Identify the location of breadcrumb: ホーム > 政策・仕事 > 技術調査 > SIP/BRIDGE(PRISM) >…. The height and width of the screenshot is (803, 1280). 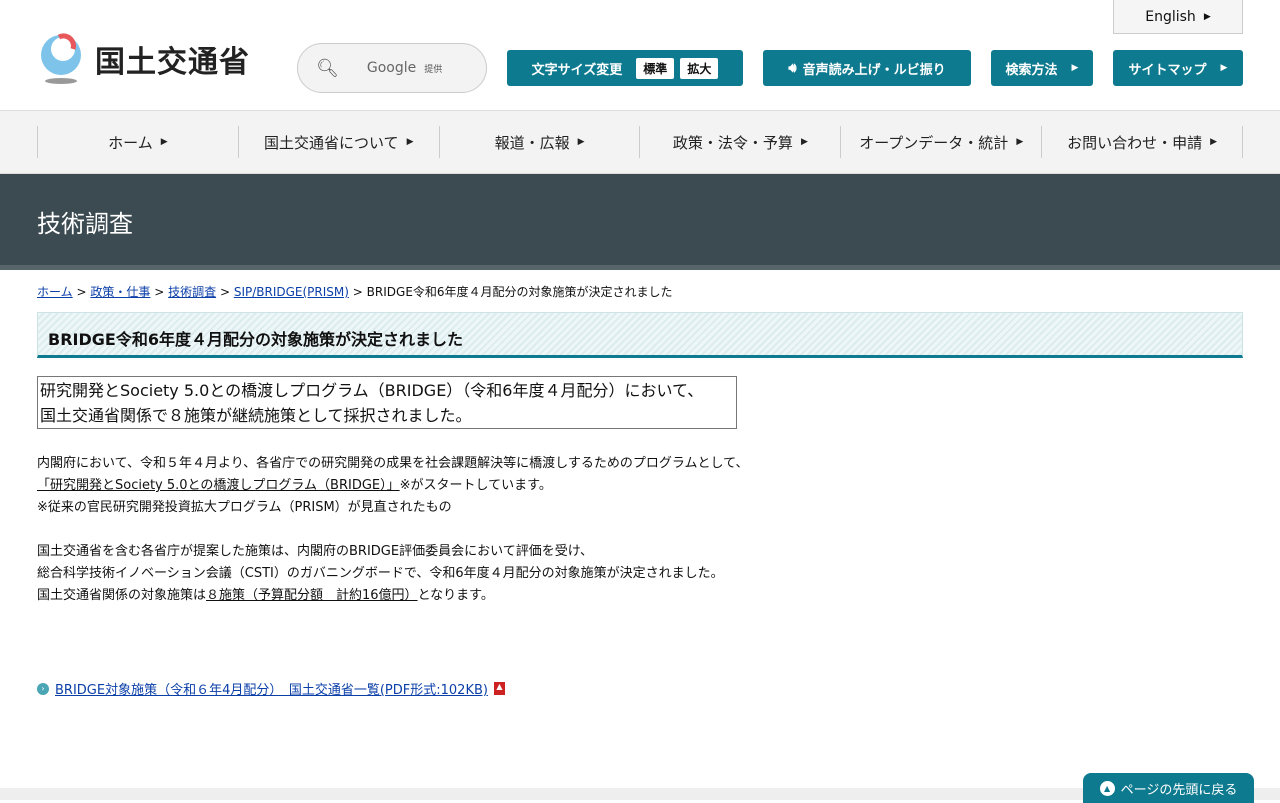
(355, 291).